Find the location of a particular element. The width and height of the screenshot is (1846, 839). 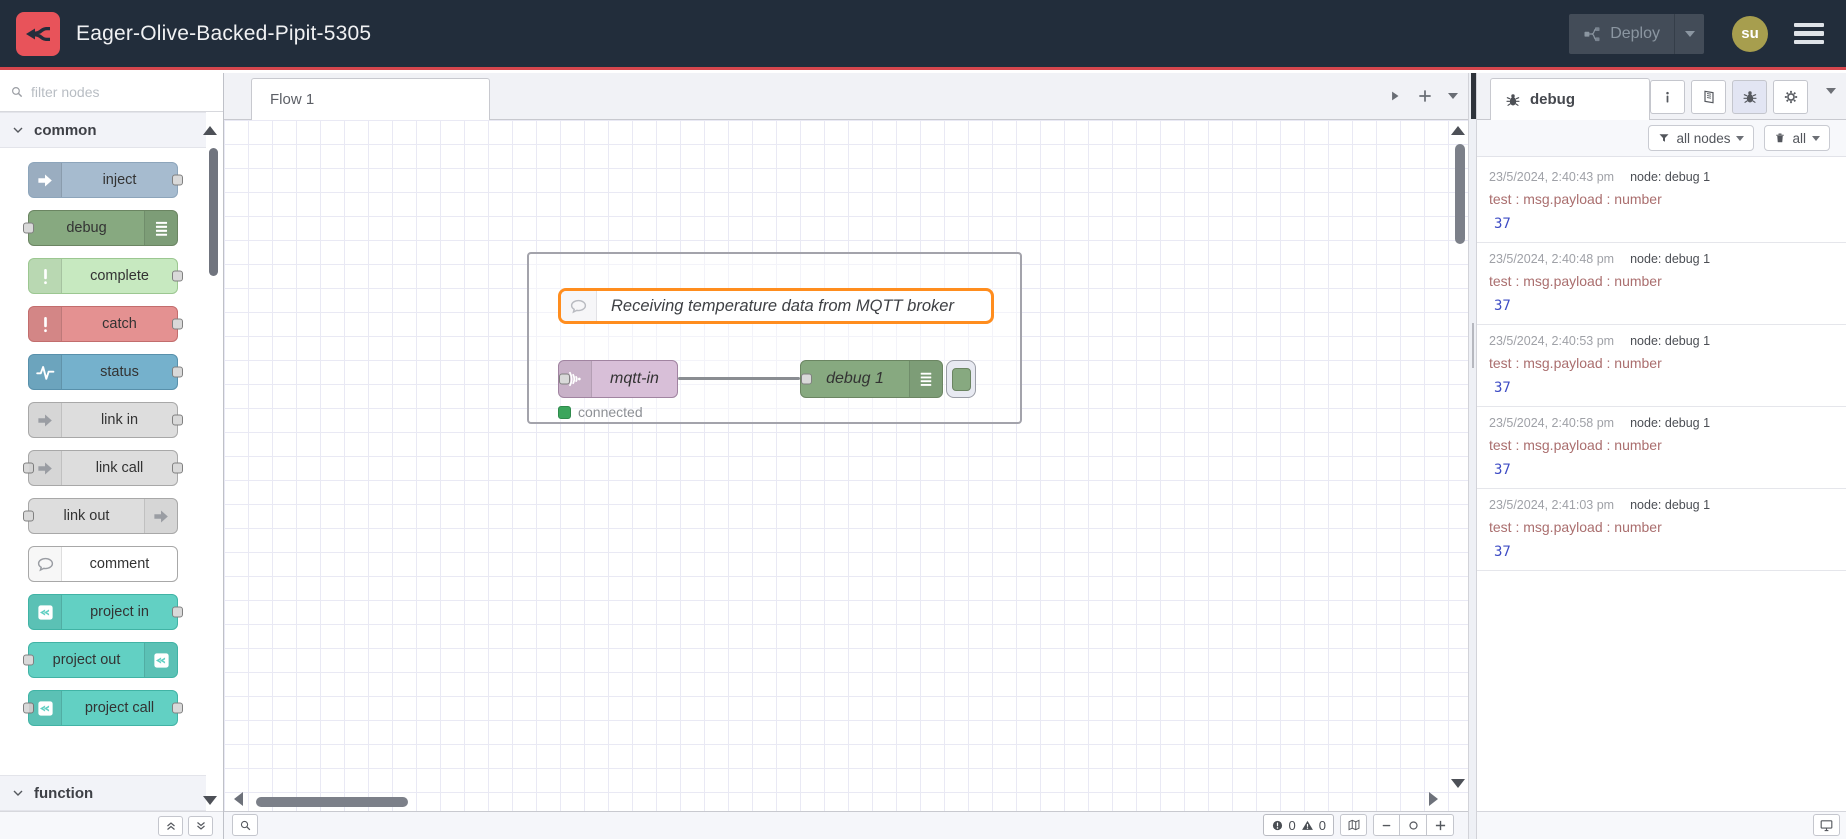

message-timestamp: 23/5/2024, 2:40:58 pm is located at coordinates (1552, 423).